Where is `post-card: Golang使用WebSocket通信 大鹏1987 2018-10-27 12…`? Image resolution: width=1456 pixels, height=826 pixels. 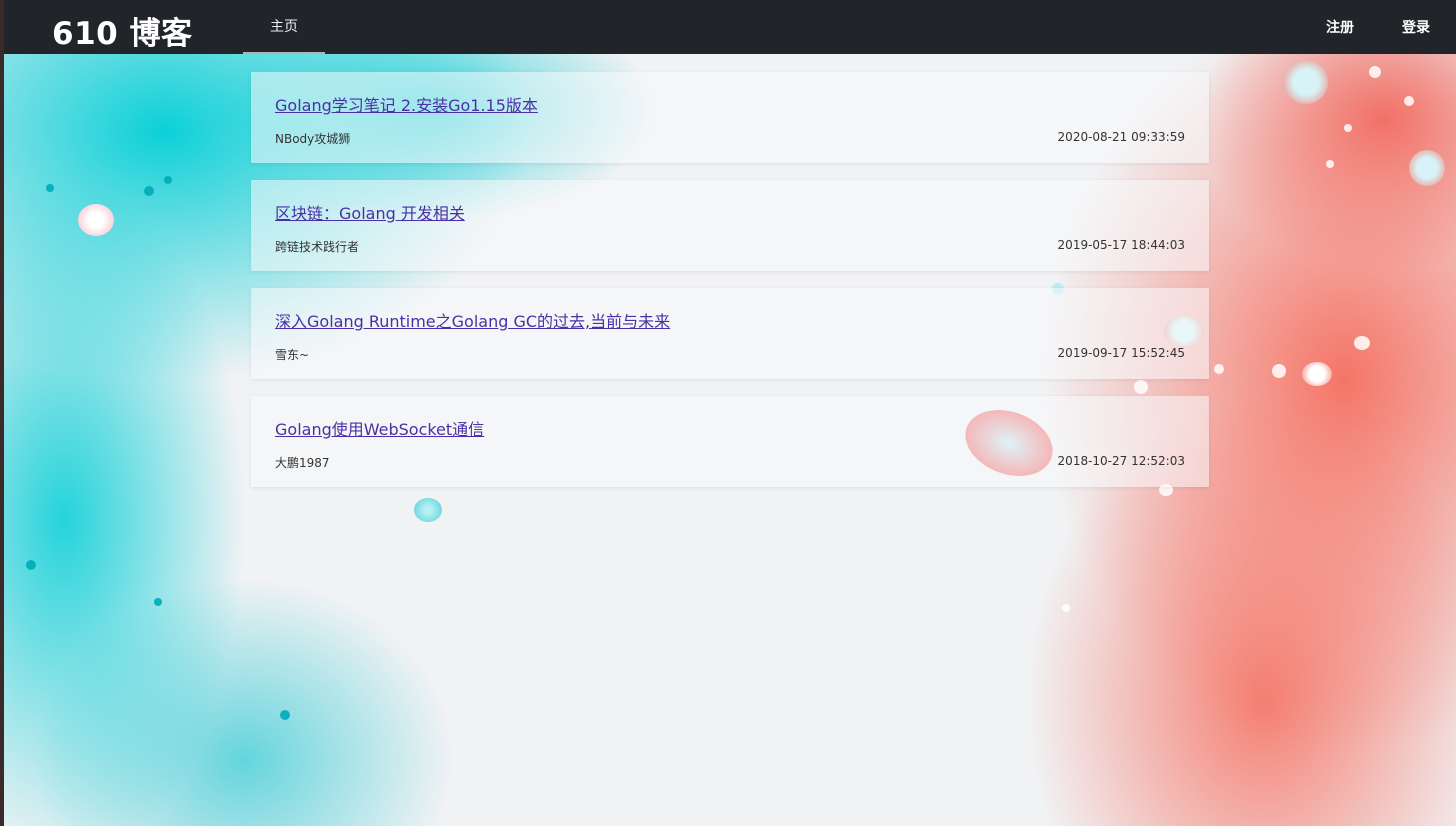
post-card: Golang使用WebSocket通信 大鹏1987 2018-10-27 12… is located at coordinates (730, 441).